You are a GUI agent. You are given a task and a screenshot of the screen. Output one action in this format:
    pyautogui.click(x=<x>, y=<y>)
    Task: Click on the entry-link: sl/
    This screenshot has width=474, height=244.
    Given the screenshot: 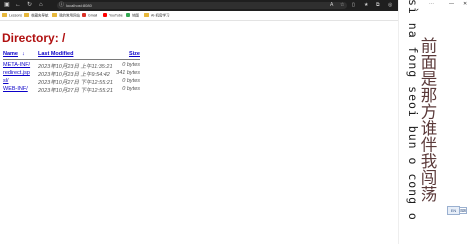 What is the action you would take?
    pyautogui.click(x=6, y=81)
    